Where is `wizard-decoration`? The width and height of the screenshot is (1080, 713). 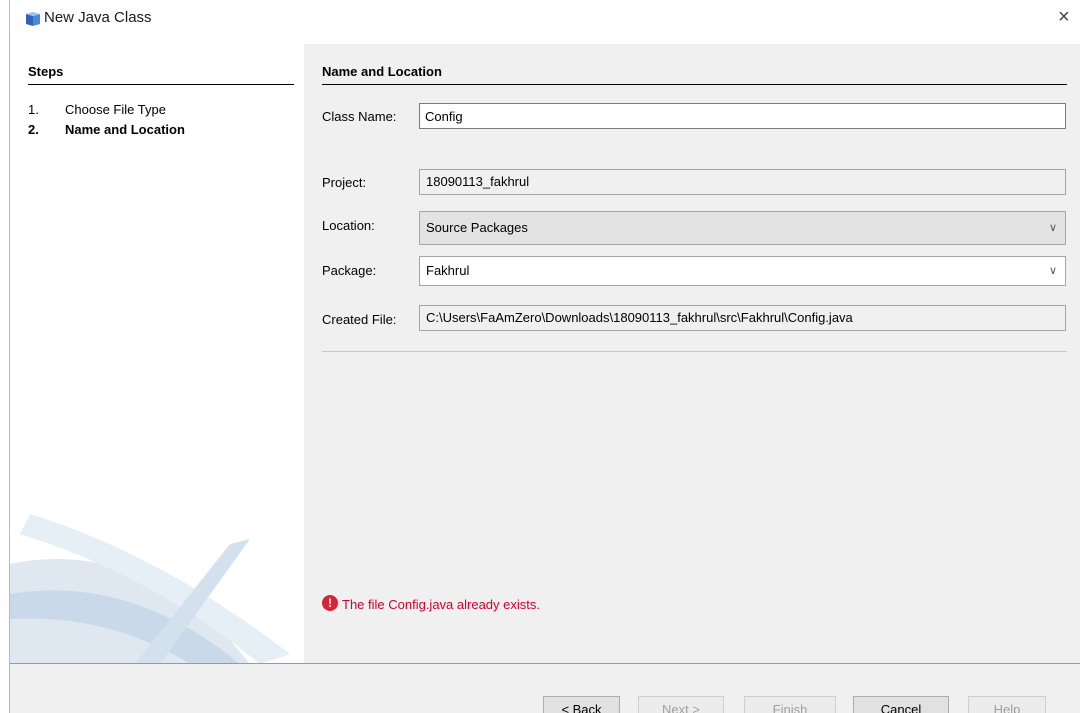
wizard-decoration is located at coordinates (150, 588).